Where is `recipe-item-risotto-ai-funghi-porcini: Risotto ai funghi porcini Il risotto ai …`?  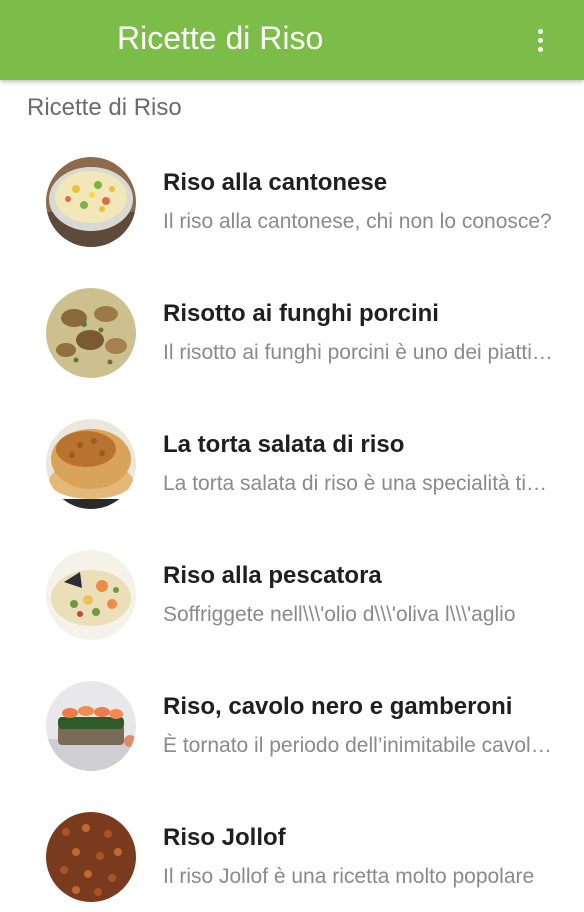 recipe-item-risotto-ai-funghi-porcini: Risotto ai funghi porcini Il risotto ai … is located at coordinates (292, 322).